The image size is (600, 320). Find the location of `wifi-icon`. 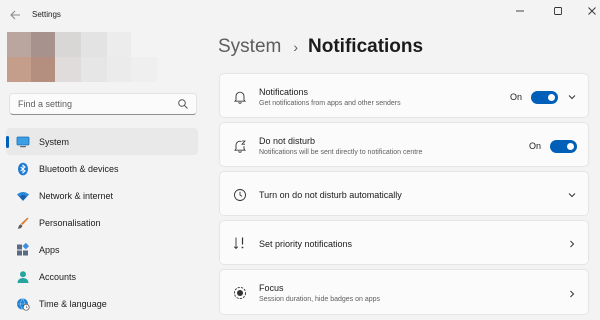

wifi-icon is located at coordinates (23, 196).